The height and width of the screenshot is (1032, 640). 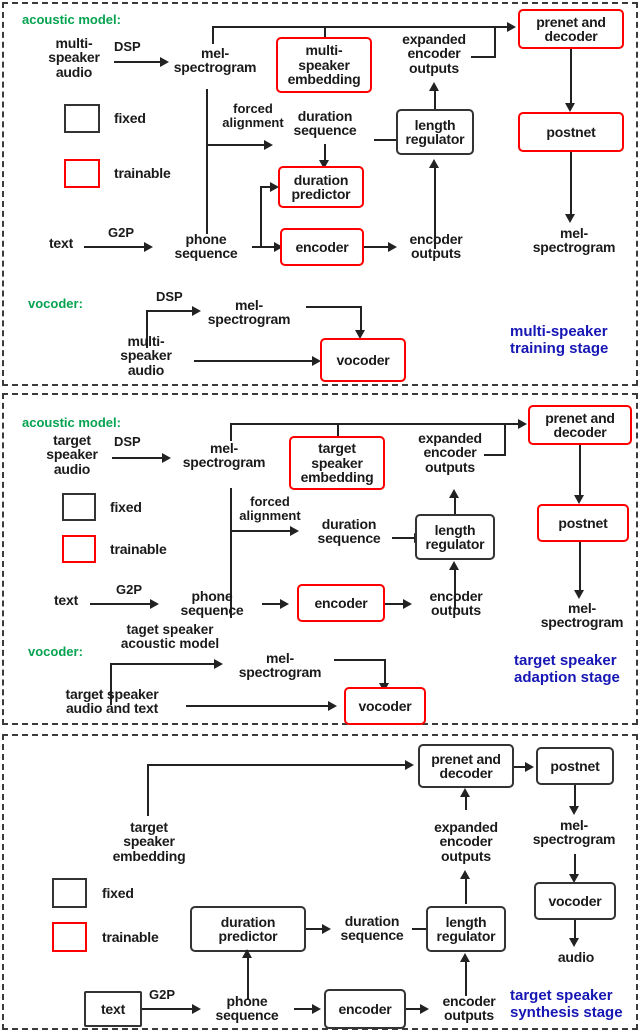 What do you see at coordinates (435, 98) in the screenshot?
I see `edge-lengthreg-up` at bounding box center [435, 98].